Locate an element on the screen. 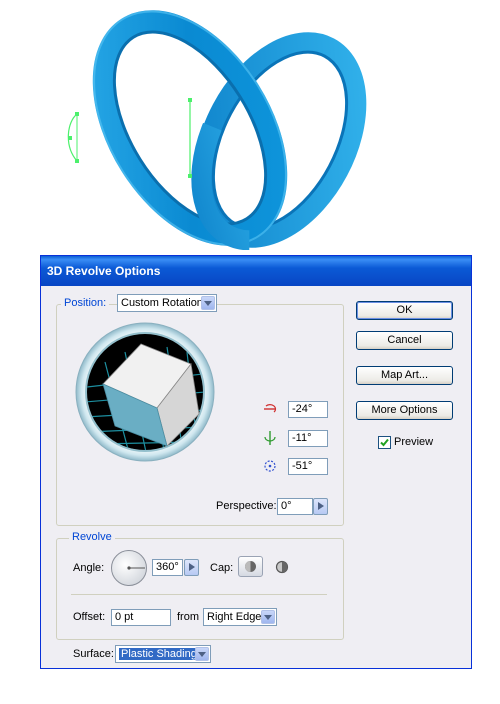  preview-label: Preview is located at coordinates (414, 442).